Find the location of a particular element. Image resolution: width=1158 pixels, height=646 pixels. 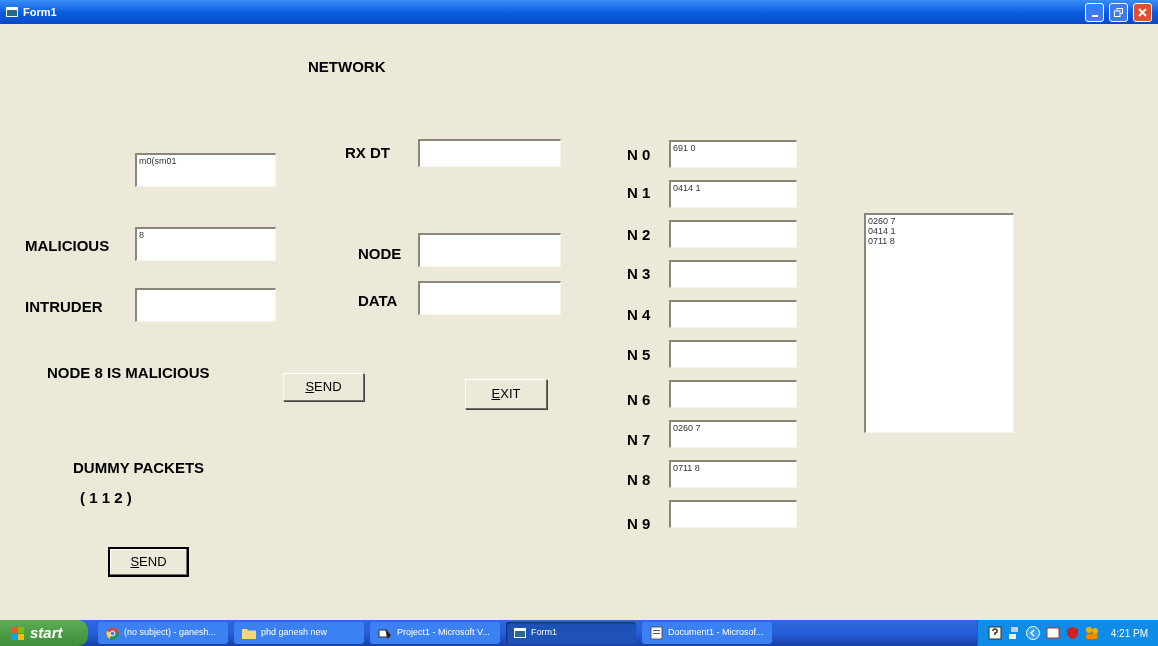

form-label: NODE is located at coordinates (380, 254).